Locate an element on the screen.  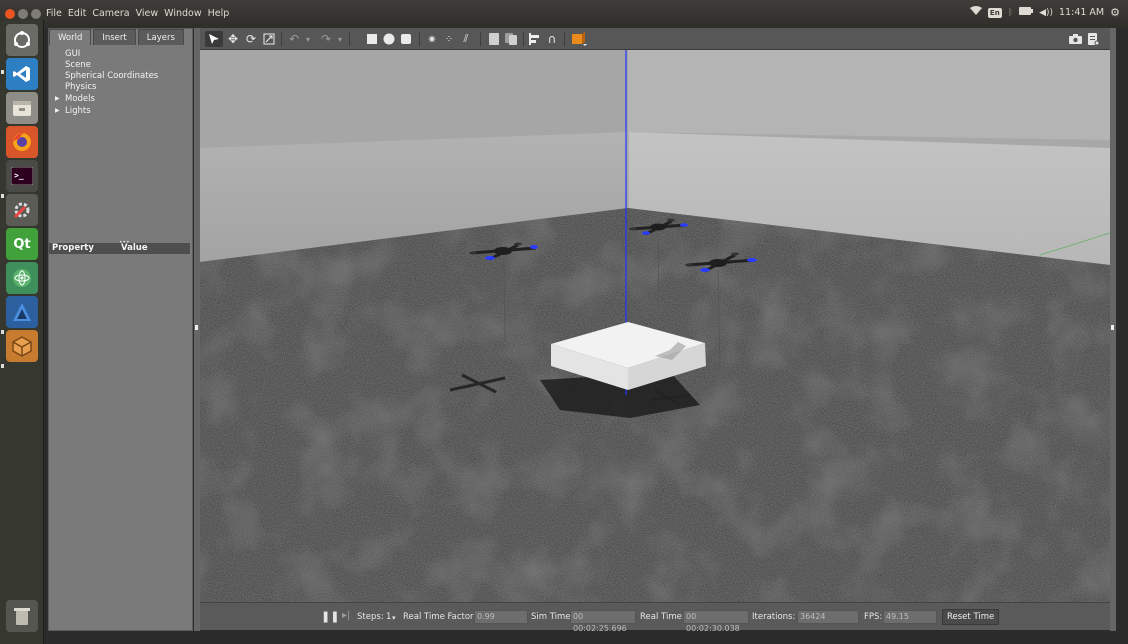
select-icon is located at coordinates (214, 39).